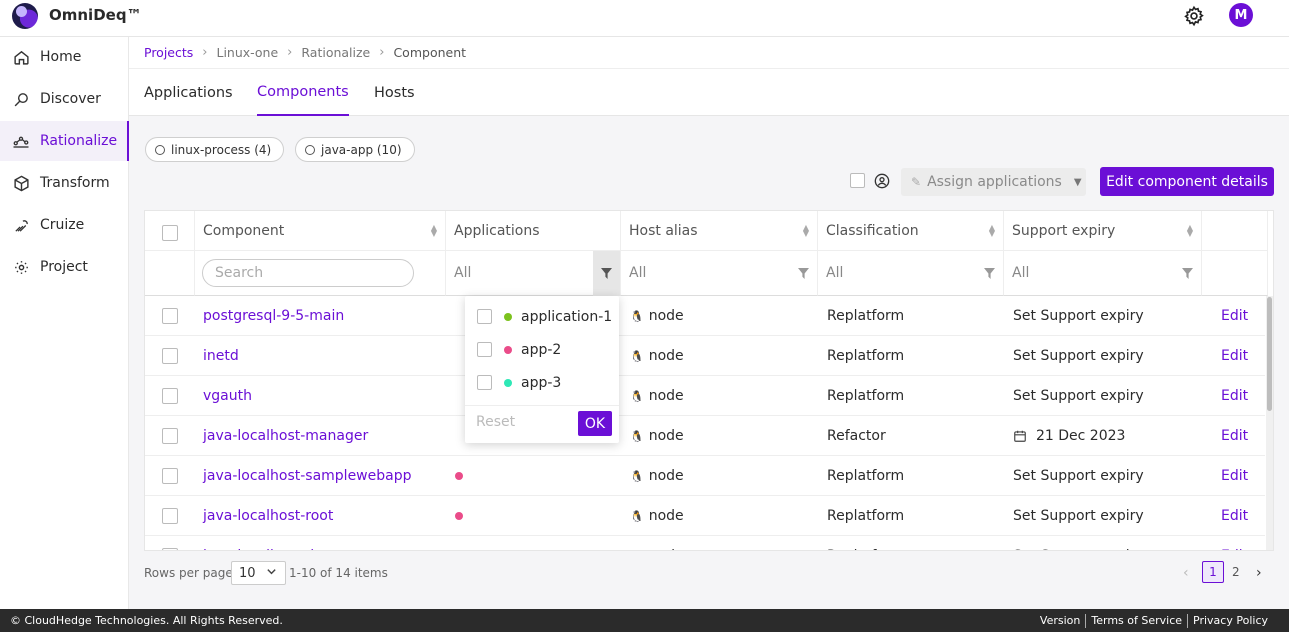 This screenshot has height=632, width=1289. What do you see at coordinates (1103, 231) in the screenshot?
I see `header-support-expiry: Support expiry ▲ ▼` at bounding box center [1103, 231].